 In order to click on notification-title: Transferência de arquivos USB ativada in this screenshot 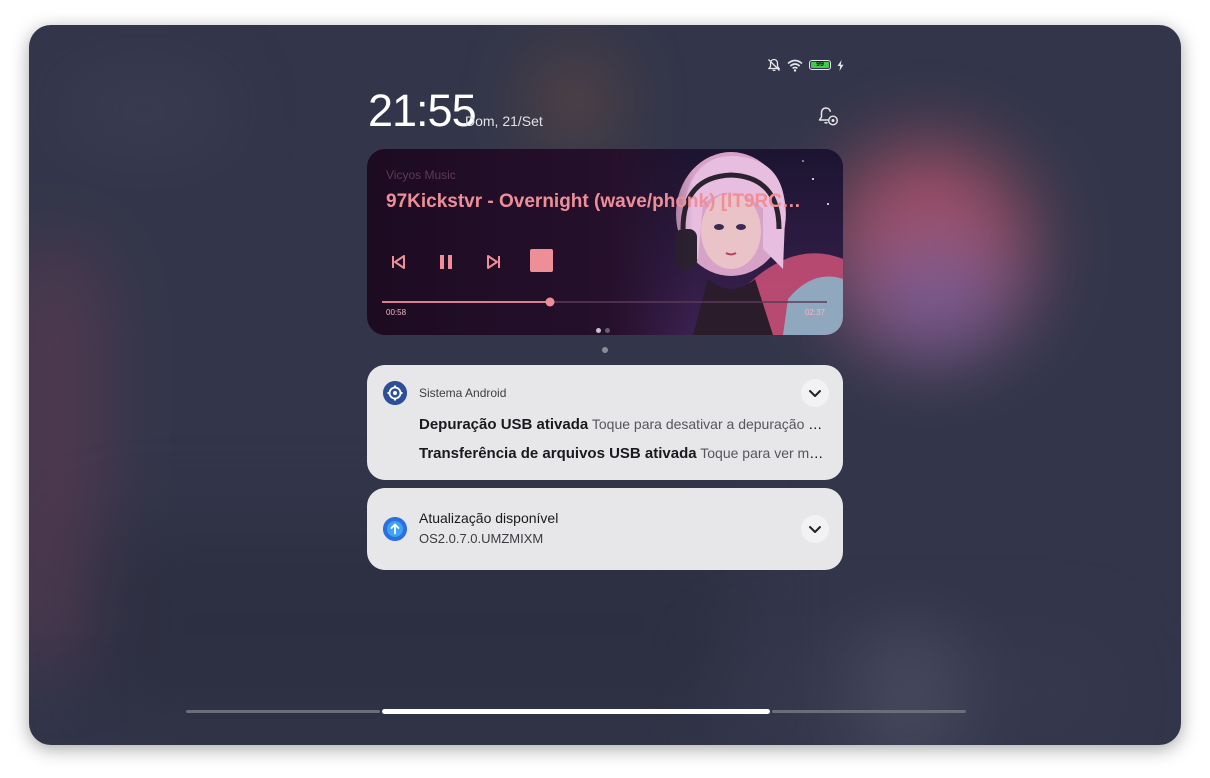, I will do `click(558, 453)`.